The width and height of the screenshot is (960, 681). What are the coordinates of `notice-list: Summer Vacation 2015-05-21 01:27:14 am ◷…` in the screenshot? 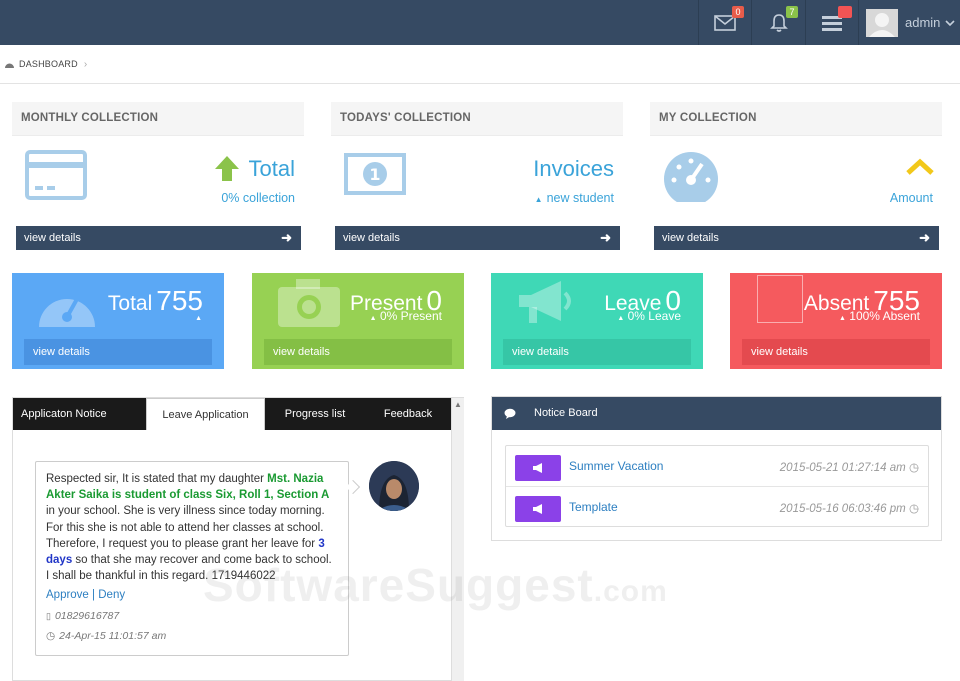 It's located at (717, 486).